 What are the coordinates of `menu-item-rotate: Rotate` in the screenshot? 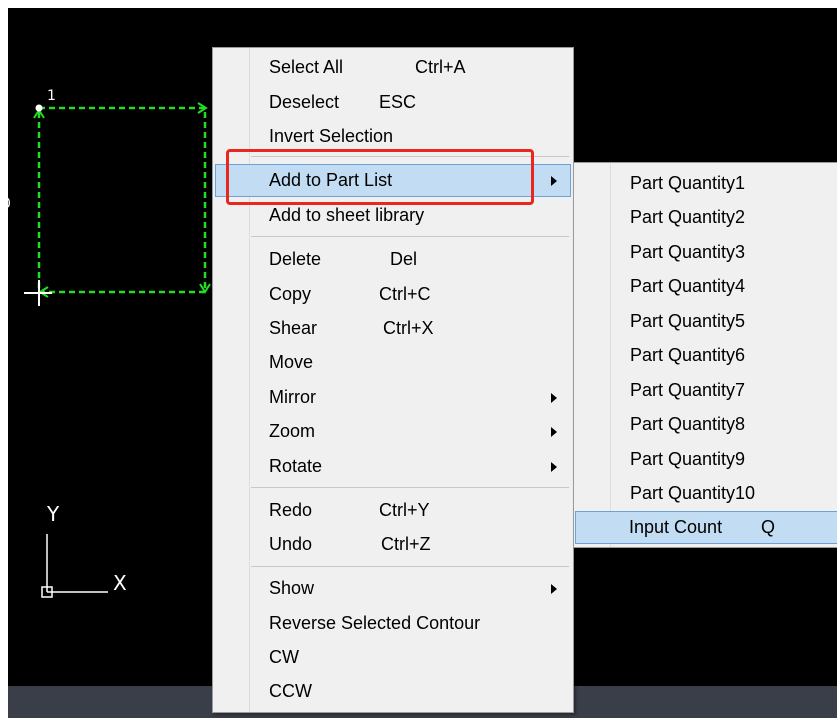 It's located at (393, 466).